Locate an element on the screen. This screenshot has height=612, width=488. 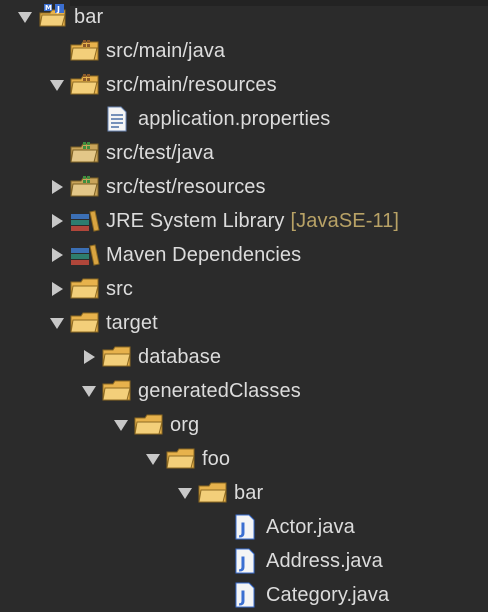
tree-item: JRE System Library [JavaSE-11] is located at coordinates (244, 221).